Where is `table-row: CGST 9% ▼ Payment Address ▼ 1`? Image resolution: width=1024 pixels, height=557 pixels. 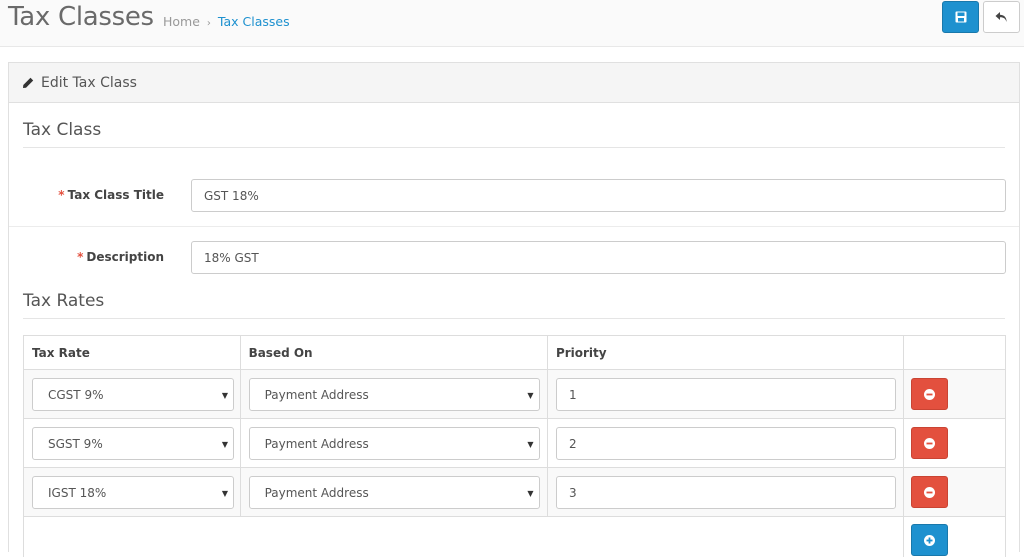
table-row: CGST 9% ▼ Payment Address ▼ 1 is located at coordinates (514, 394).